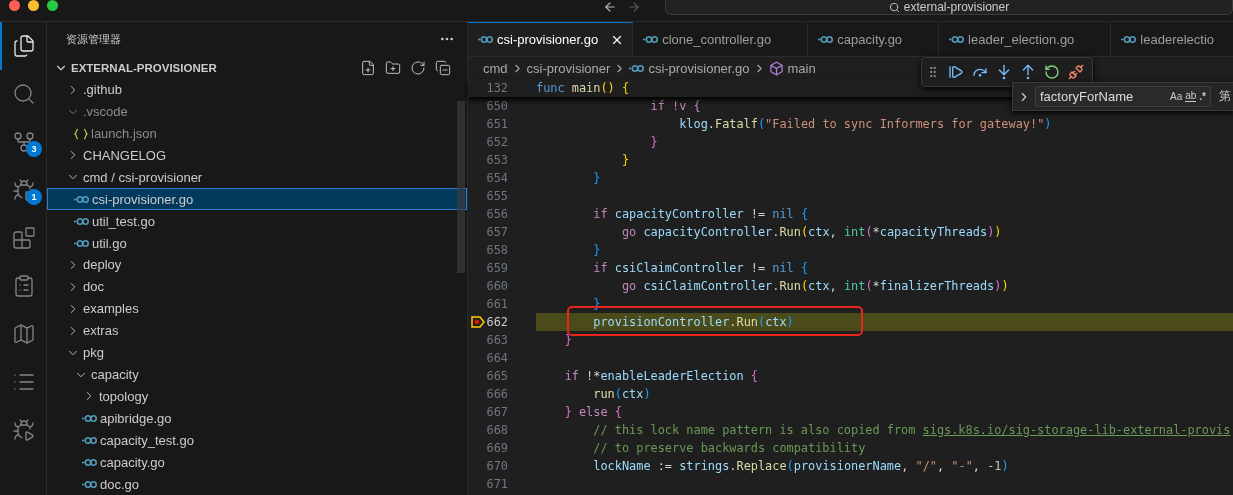  I want to click on refresh-icon, so click(418, 67).